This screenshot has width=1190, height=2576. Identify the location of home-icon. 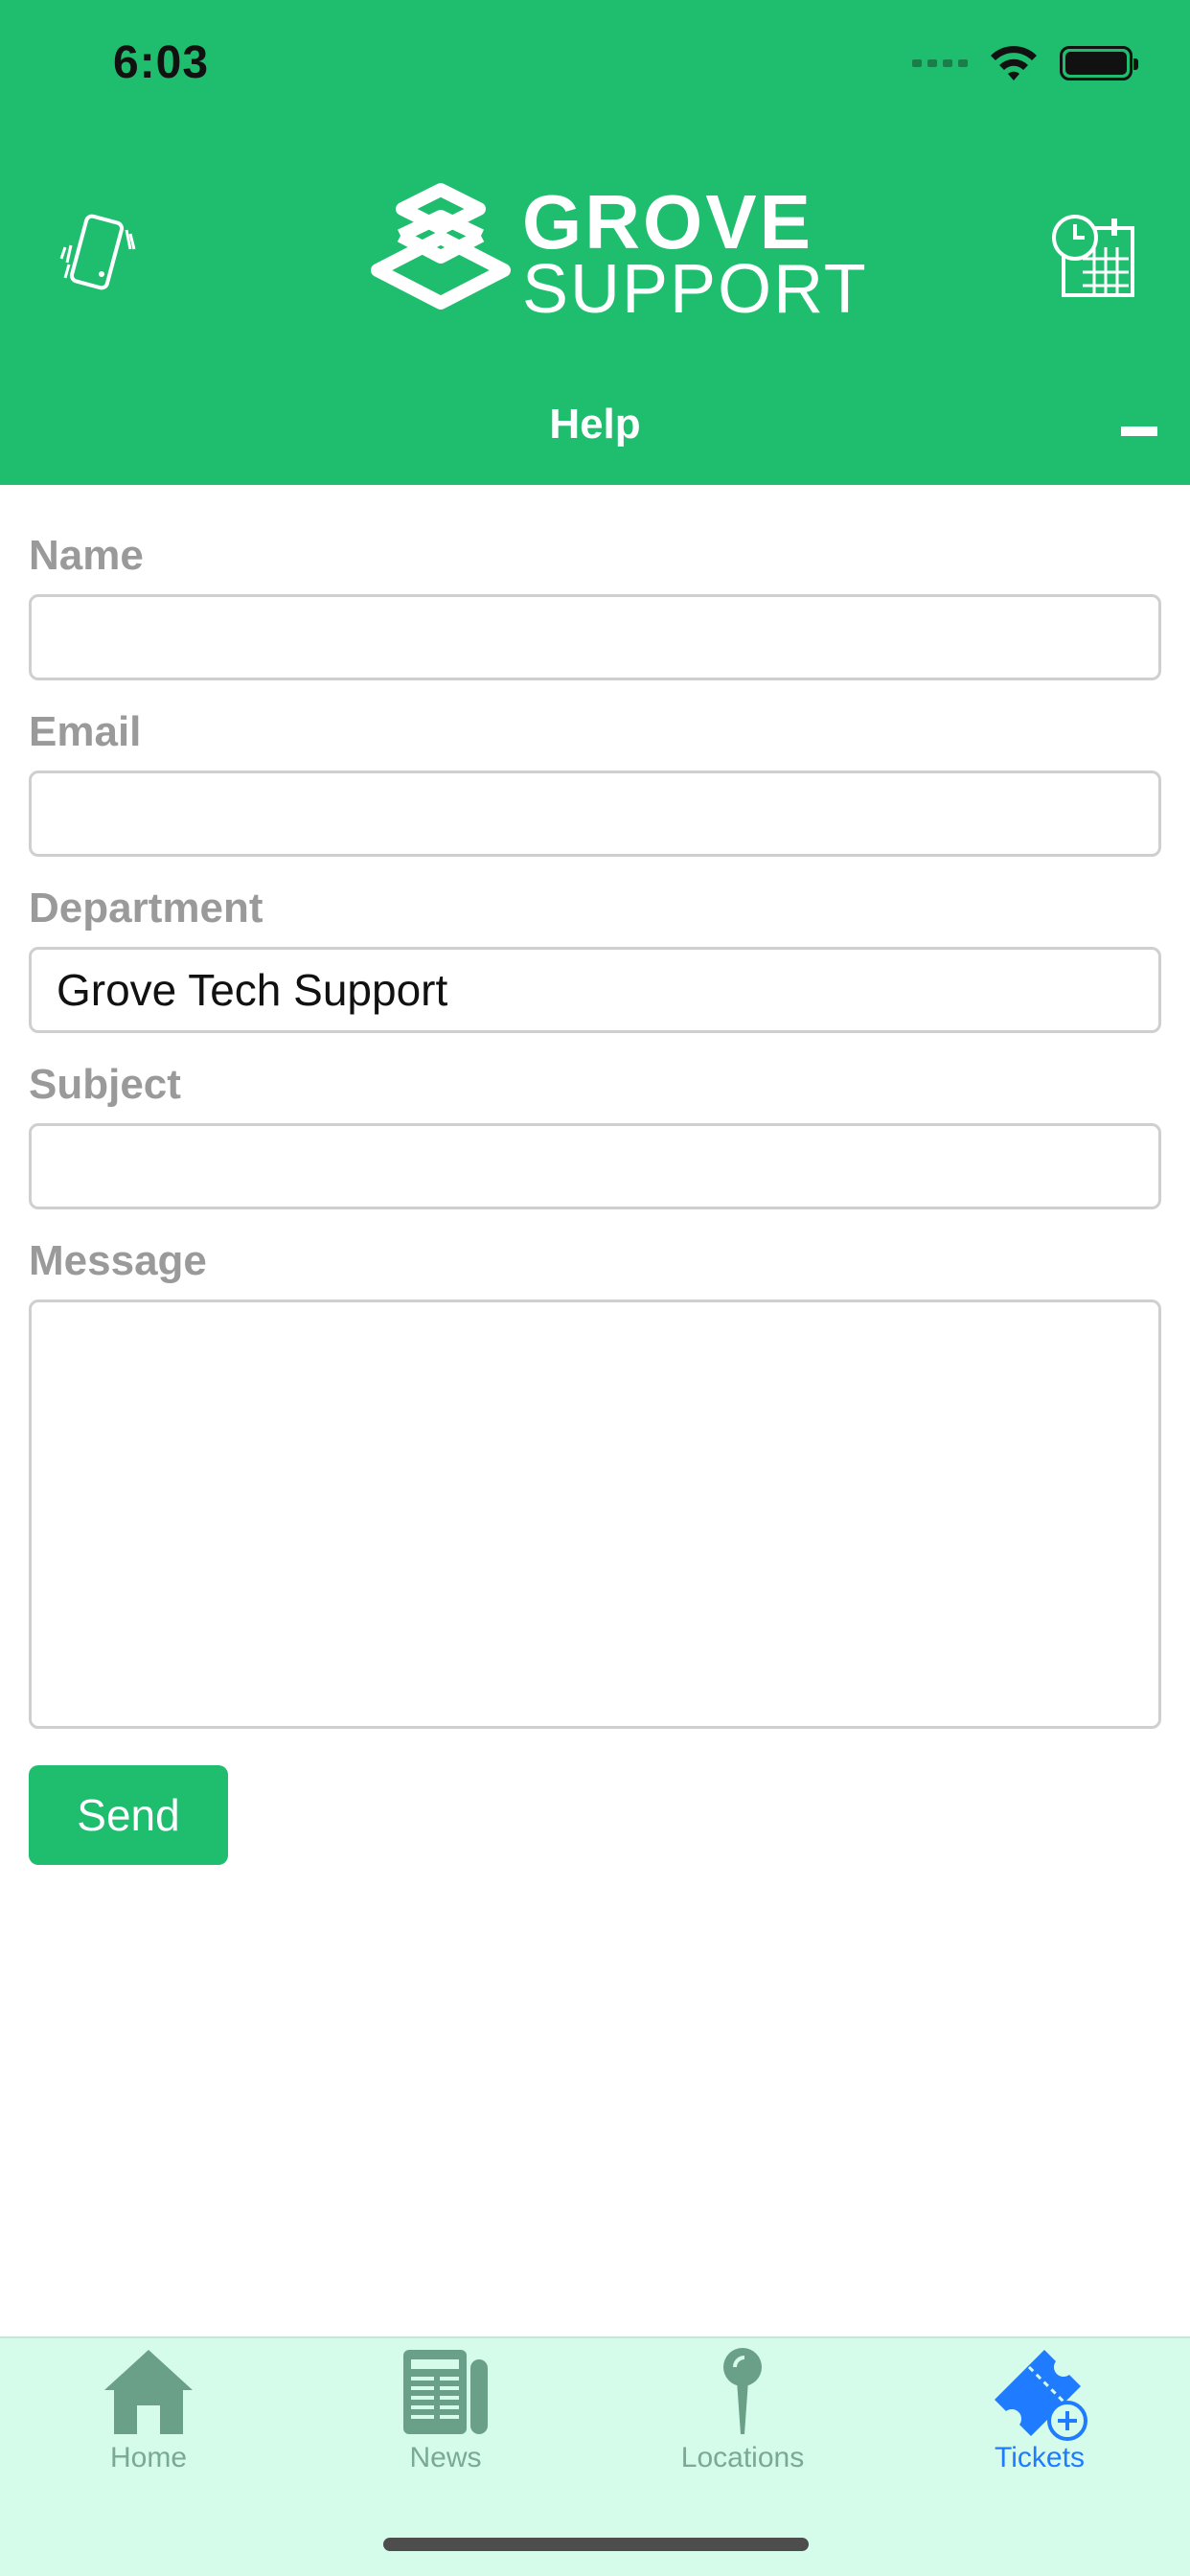
(148, 2392).